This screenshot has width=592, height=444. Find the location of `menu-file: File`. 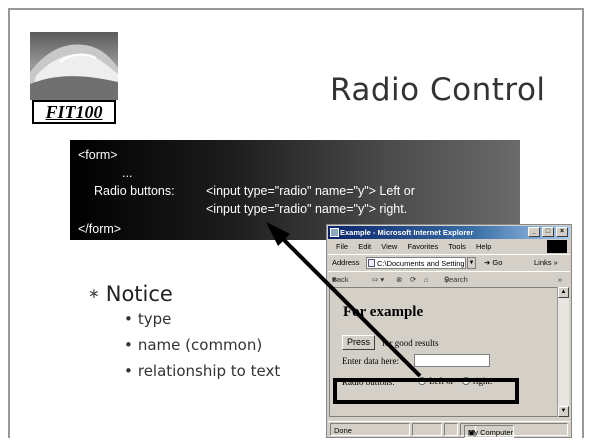

menu-file: File is located at coordinates (342, 246).